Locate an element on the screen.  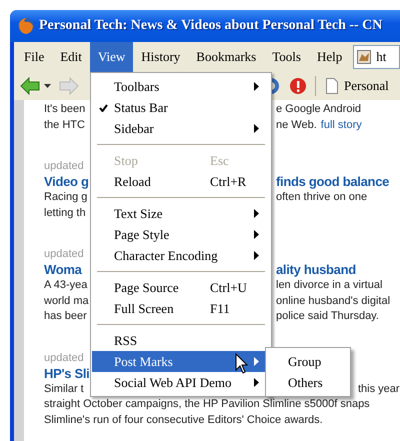
menu-bar-item: File is located at coordinates (34, 57).